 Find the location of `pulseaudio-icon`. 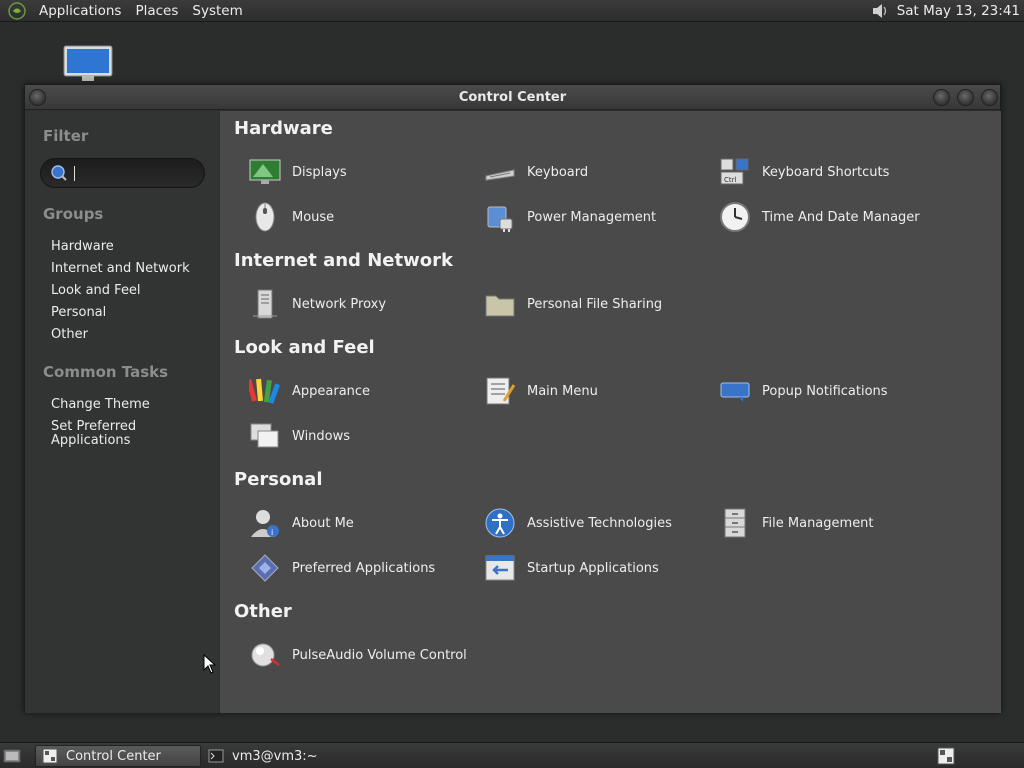

pulseaudio-icon is located at coordinates (265, 655).